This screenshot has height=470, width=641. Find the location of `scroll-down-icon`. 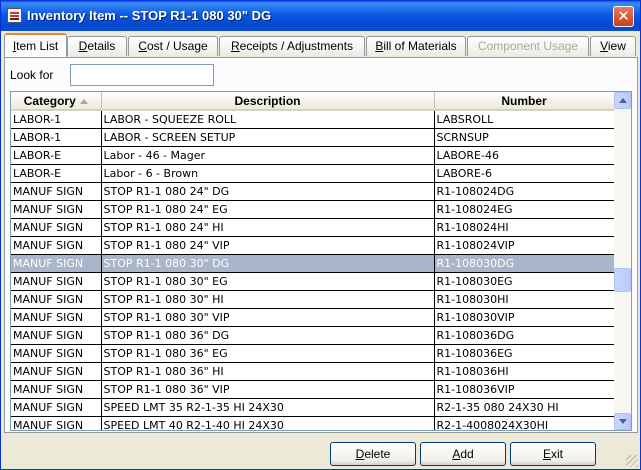

scroll-down-icon is located at coordinates (622, 421).